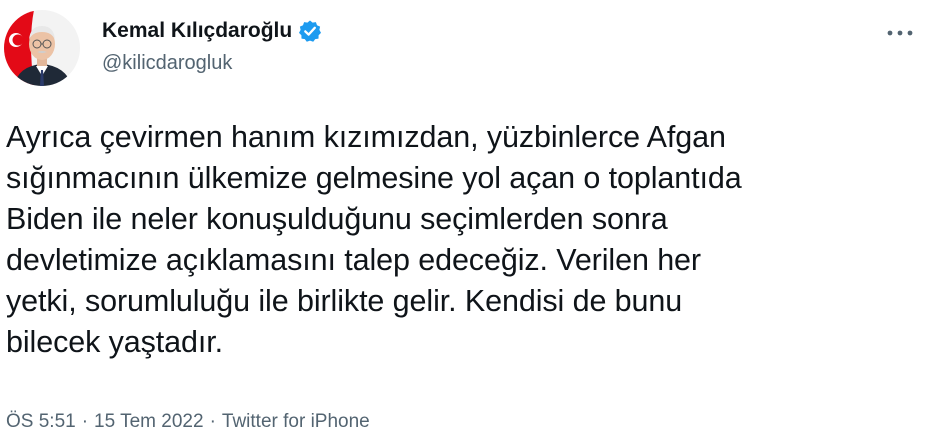 The width and height of the screenshot is (932, 439). Describe the element at coordinates (41, 422) in the screenshot. I see `tweet-time: ÖS 5:51` at that location.